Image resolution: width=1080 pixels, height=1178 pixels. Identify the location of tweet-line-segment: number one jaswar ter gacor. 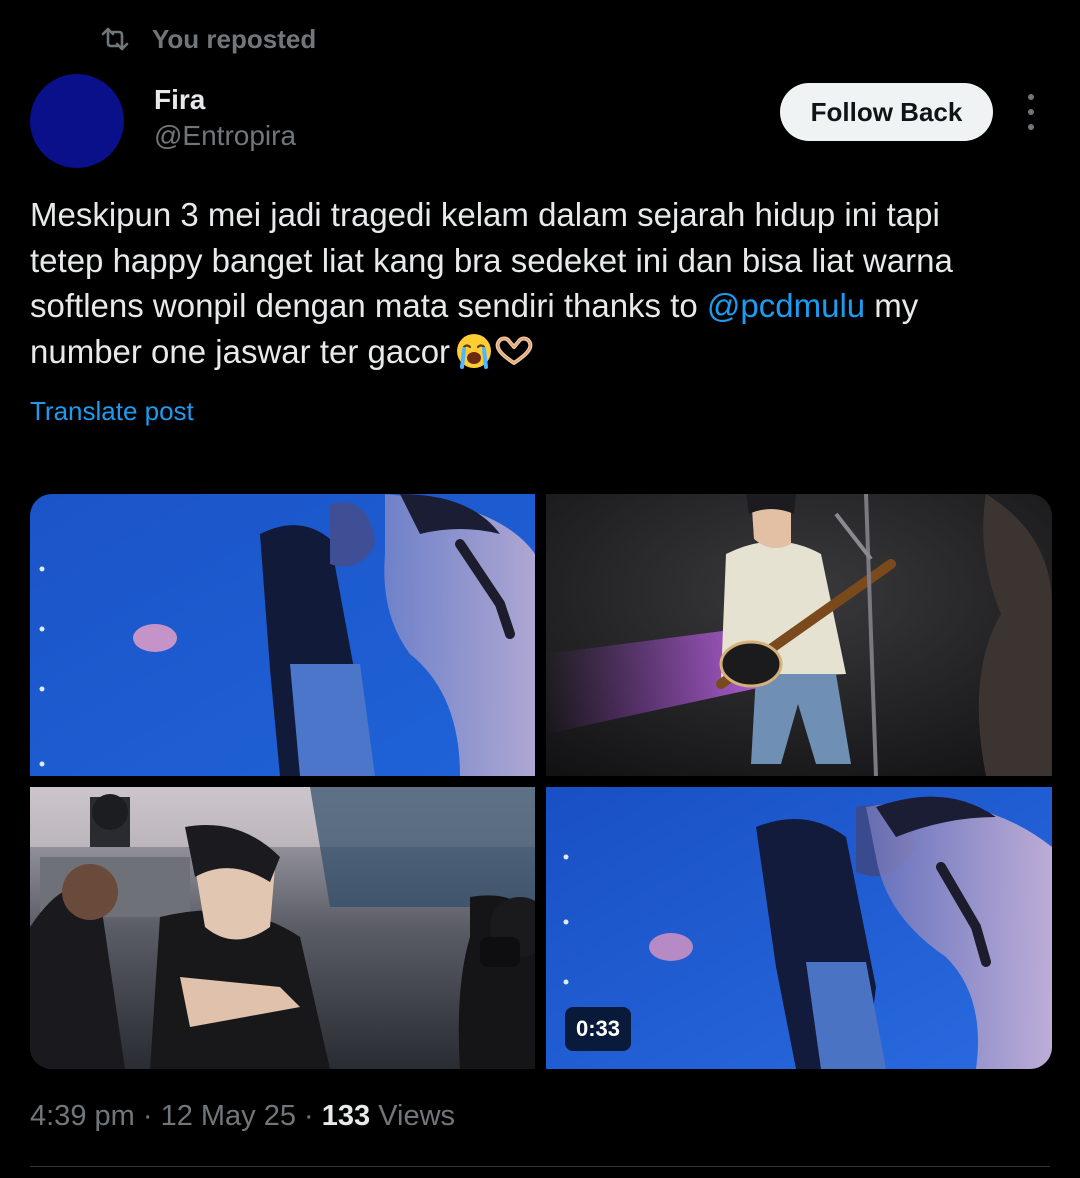
(240, 351).